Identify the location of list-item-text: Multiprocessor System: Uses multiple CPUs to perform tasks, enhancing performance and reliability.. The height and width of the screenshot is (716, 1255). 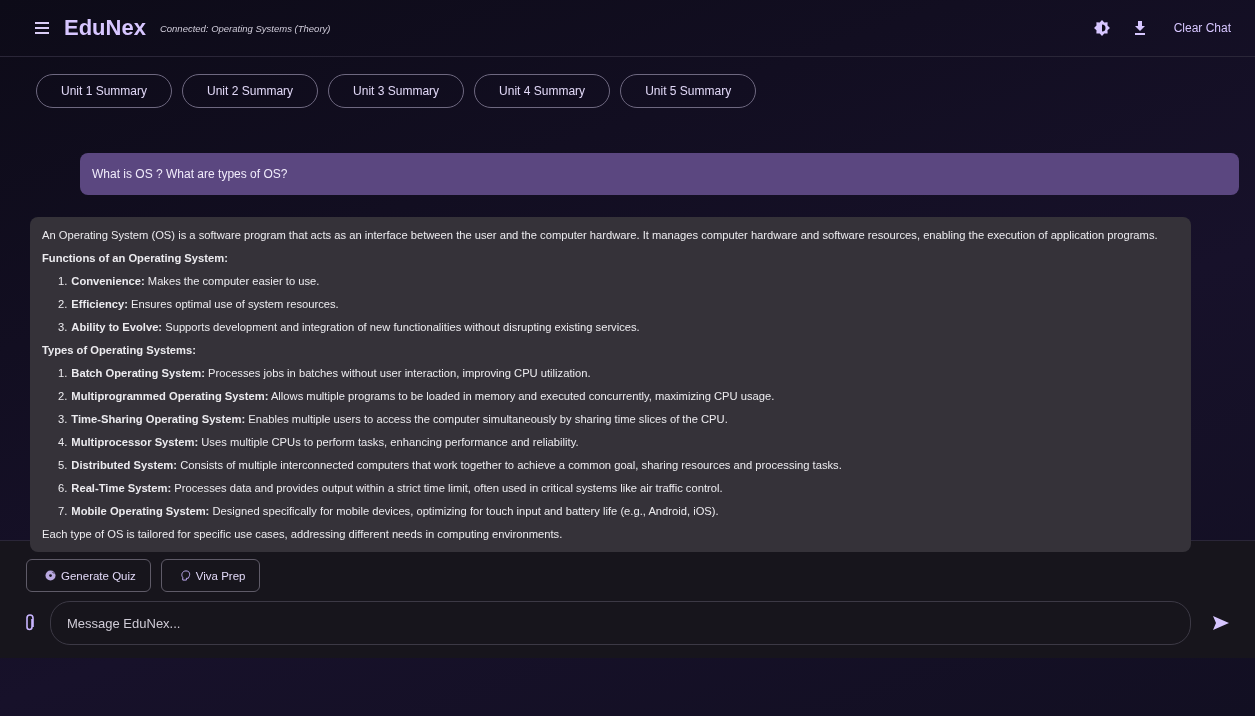
(325, 442).